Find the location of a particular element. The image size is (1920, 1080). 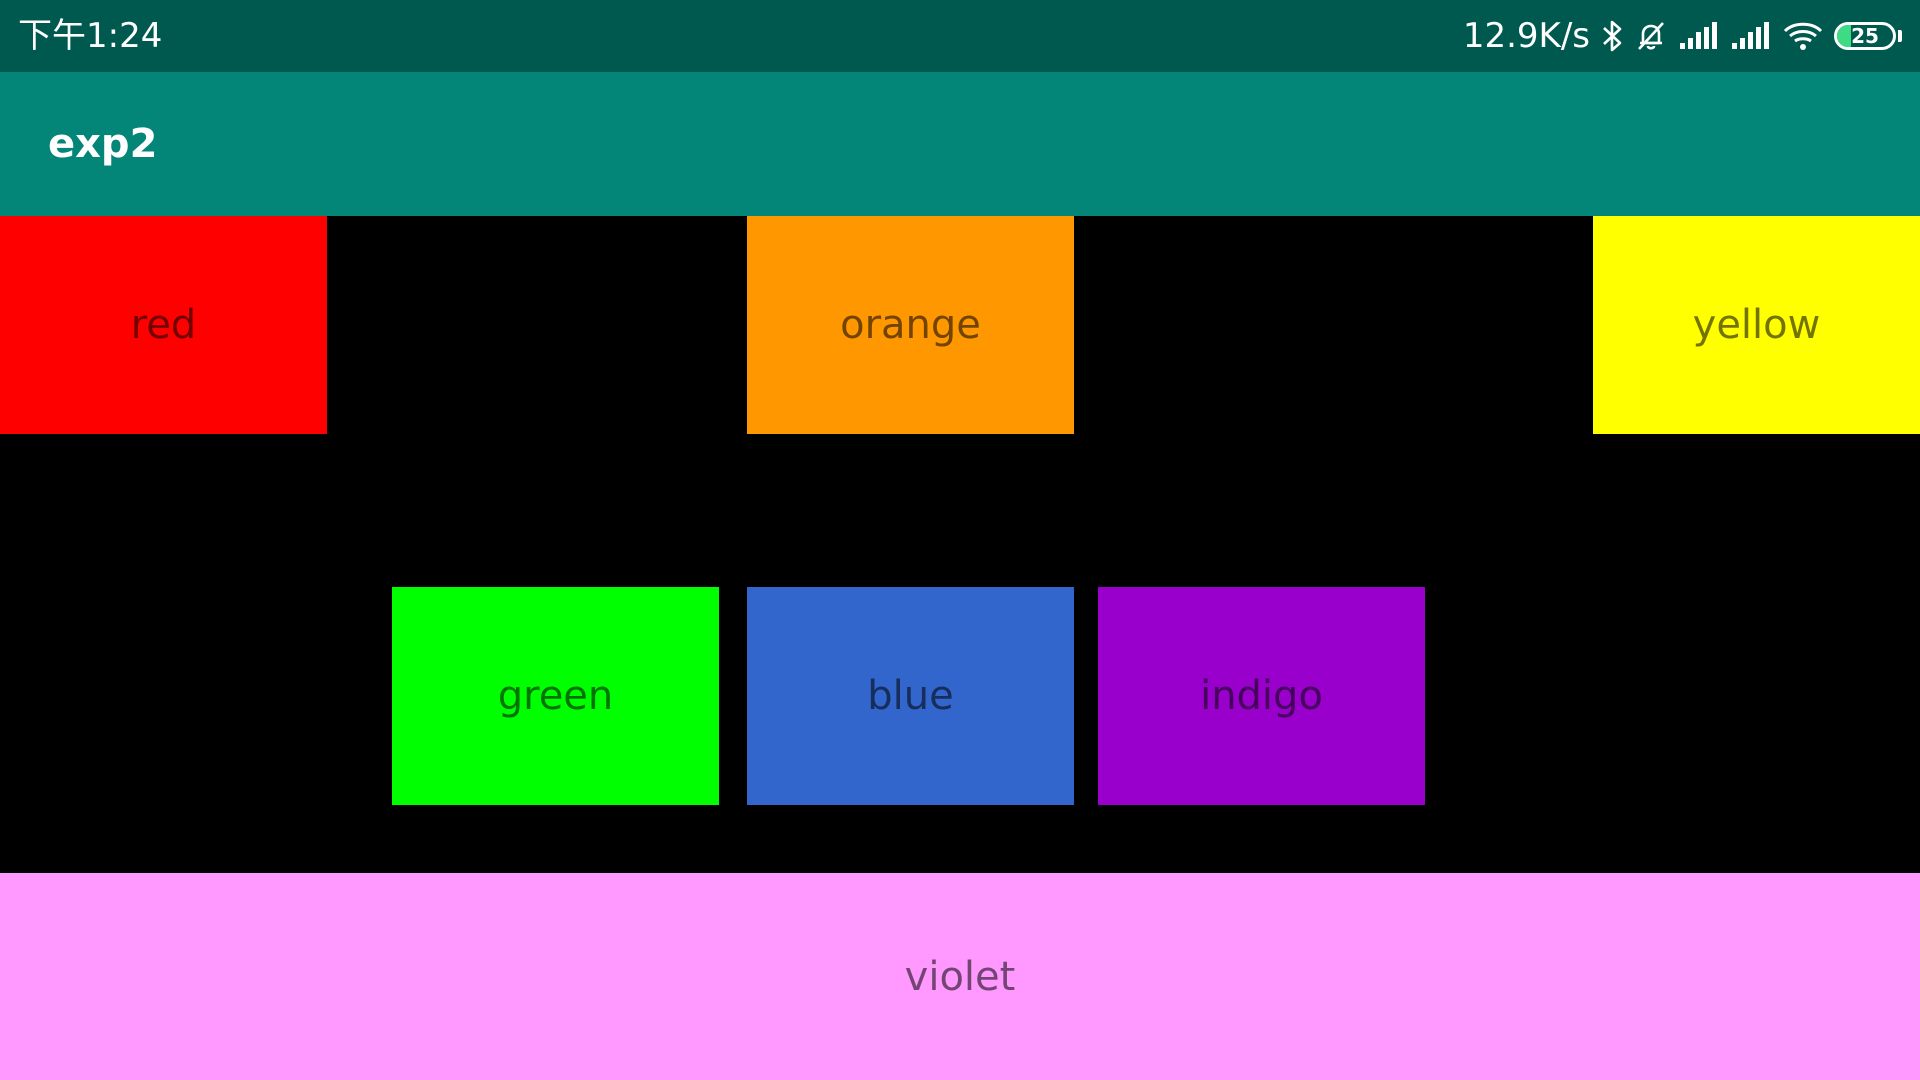

battery-level: 25 is located at coordinates (1865, 36).